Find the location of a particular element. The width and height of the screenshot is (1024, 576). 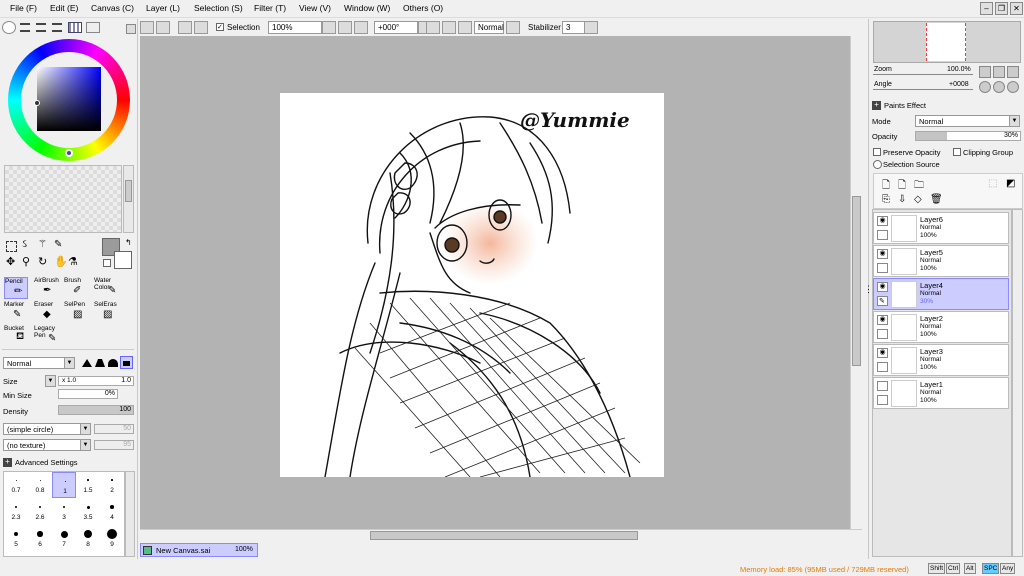

copy-layer-icon: ⎘ is located at coordinates (886, 199).